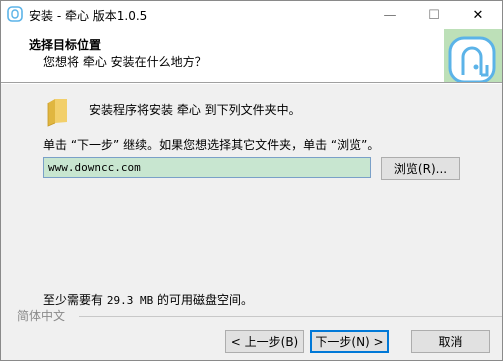 Image resolution: width=503 pixels, height=361 pixels. I want to click on window-title: 安装 - 牵心 版本1.0.5, so click(88, 16).